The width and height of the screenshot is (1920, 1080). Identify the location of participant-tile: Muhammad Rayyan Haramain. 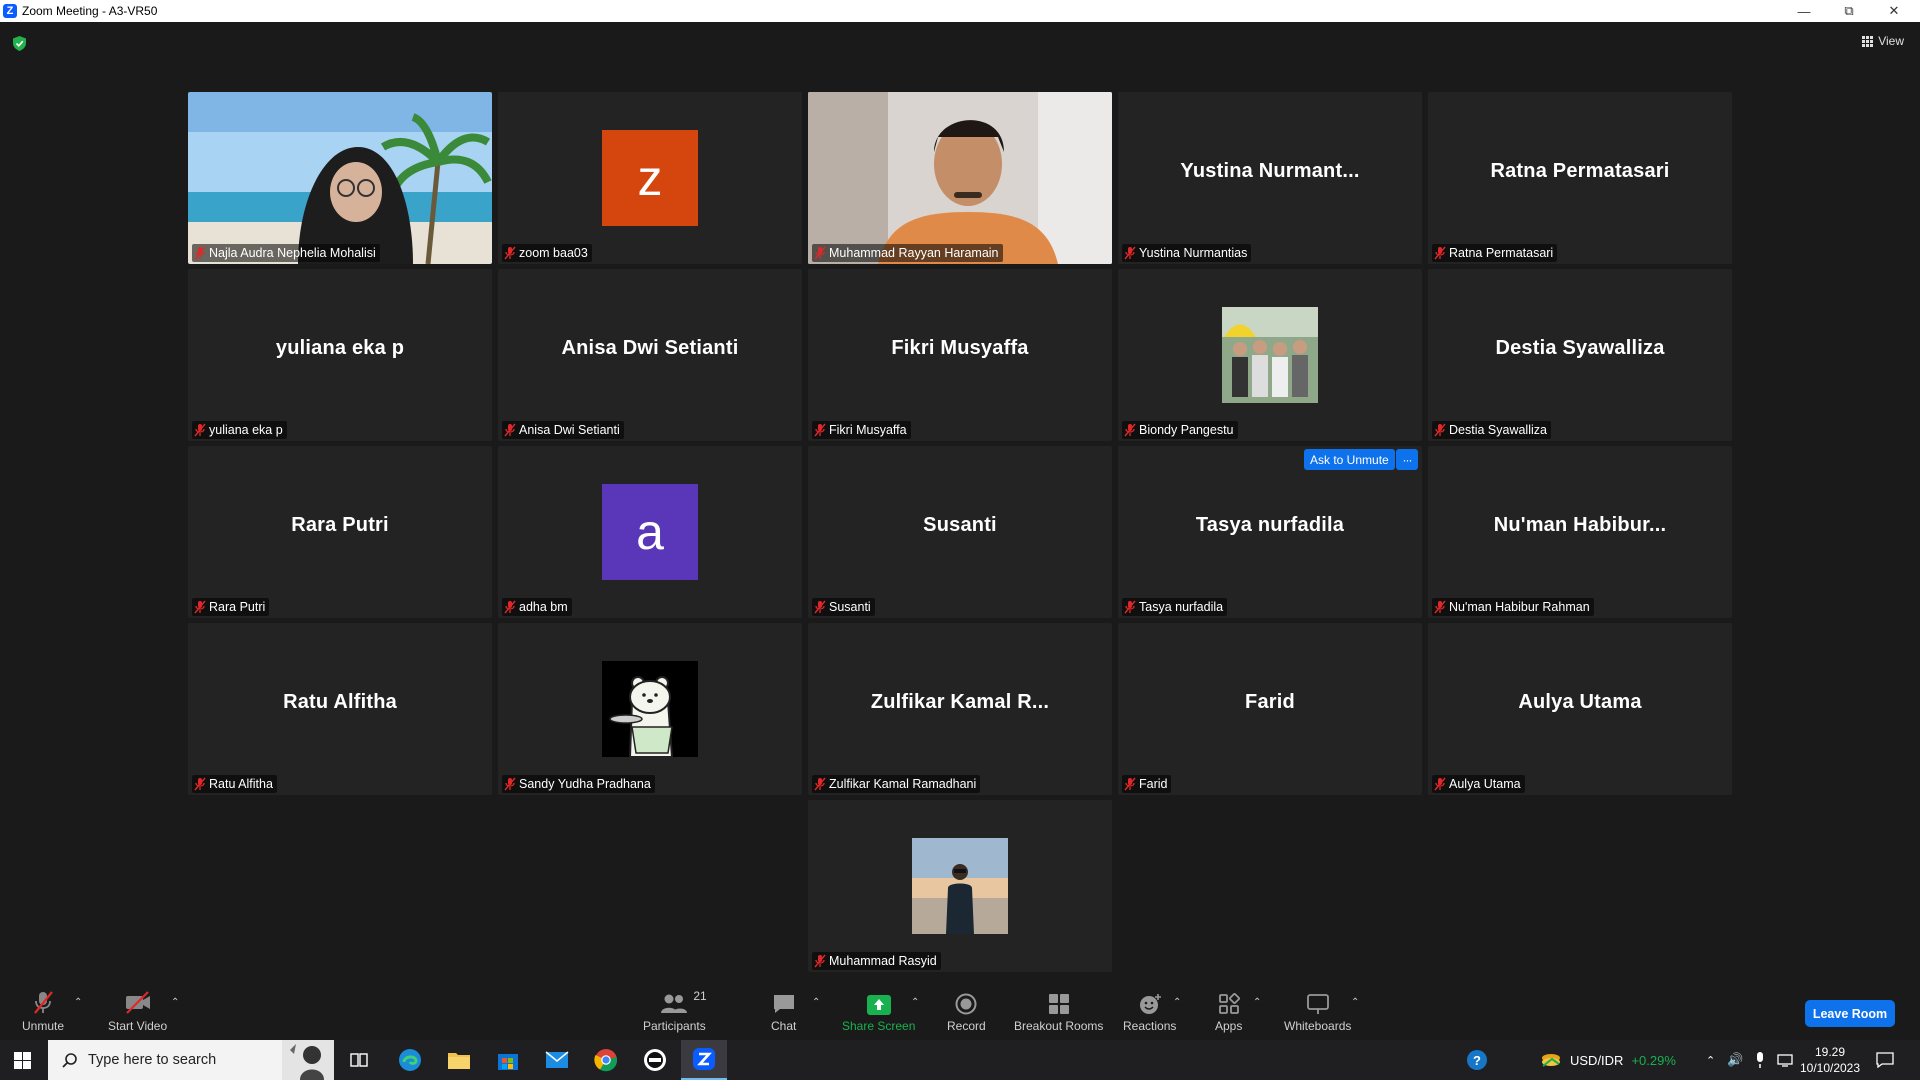
(960, 178).